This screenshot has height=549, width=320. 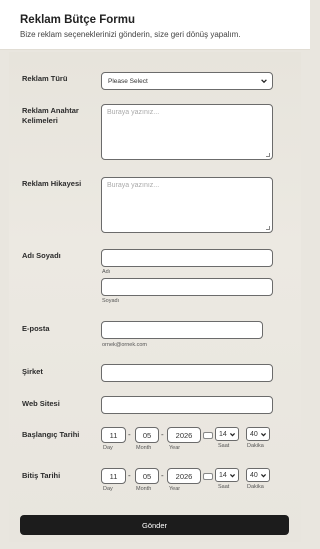 What do you see at coordinates (224, 446) in the screenshot?
I see `start-hour-sublabel: Saat` at bounding box center [224, 446].